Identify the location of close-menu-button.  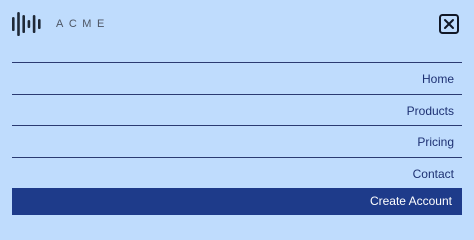
(449, 24).